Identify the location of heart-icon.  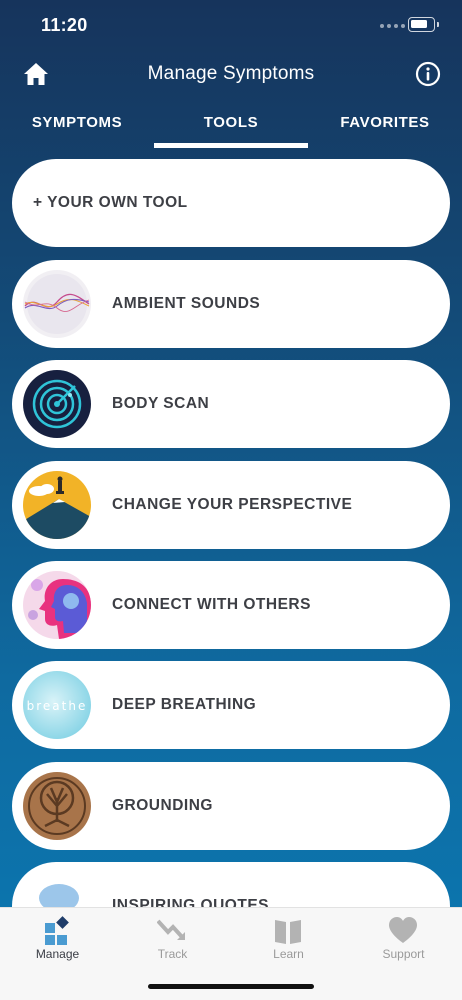
(403, 930).